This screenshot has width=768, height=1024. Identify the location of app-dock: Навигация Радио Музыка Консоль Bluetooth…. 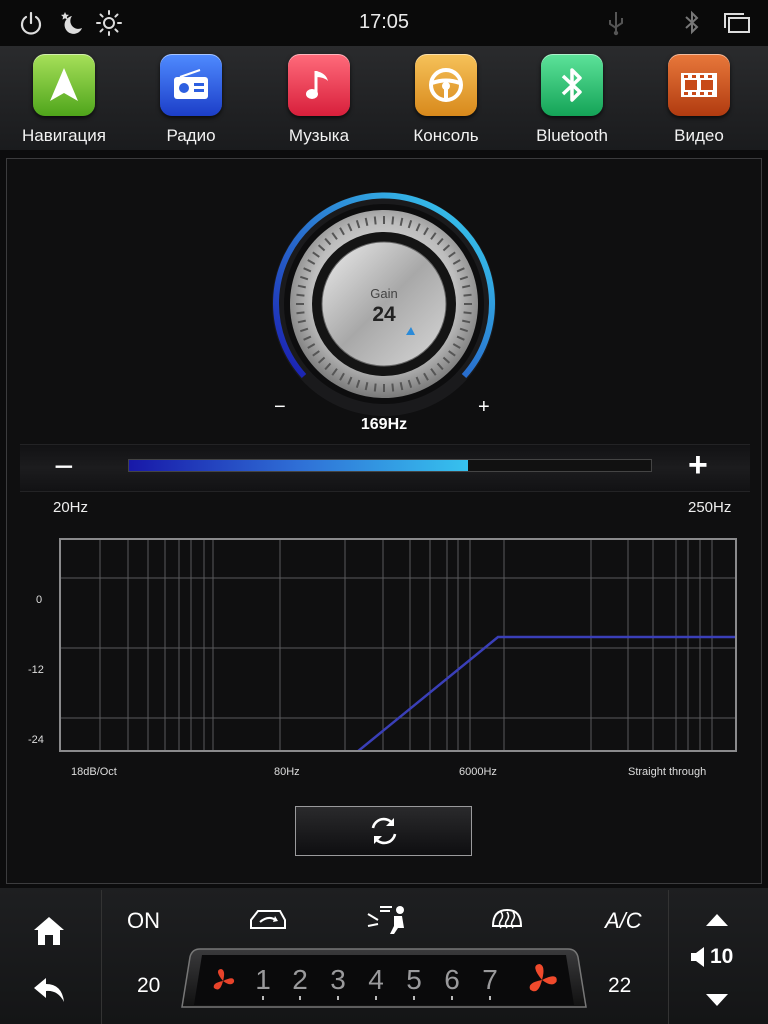
(384, 98).